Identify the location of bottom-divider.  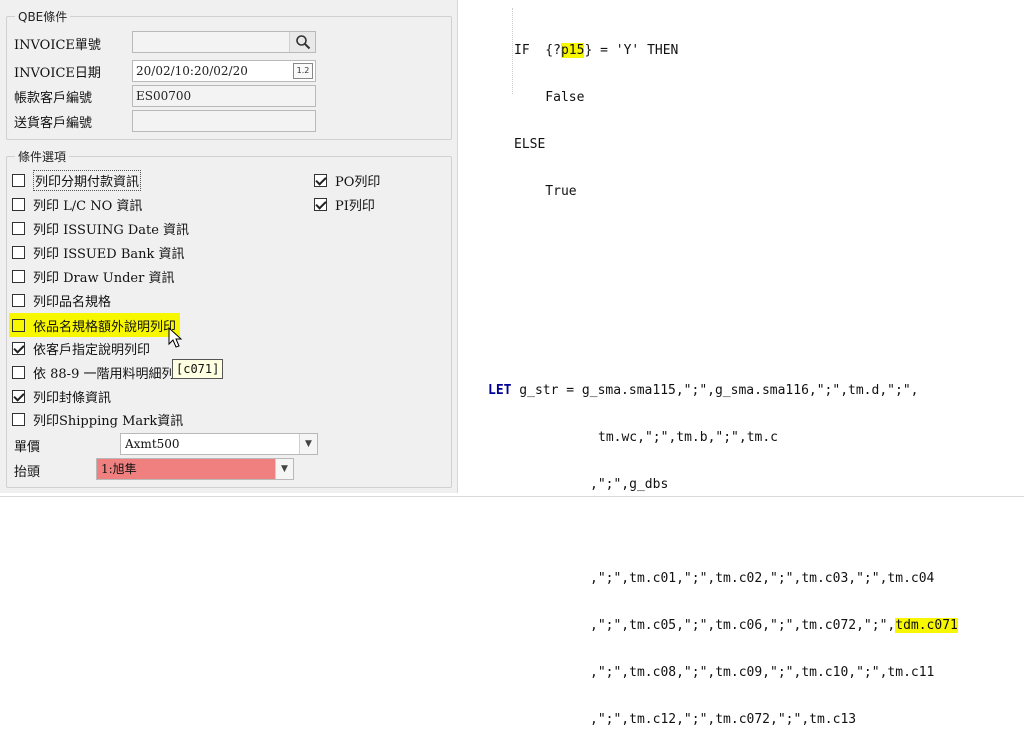
(512, 496).